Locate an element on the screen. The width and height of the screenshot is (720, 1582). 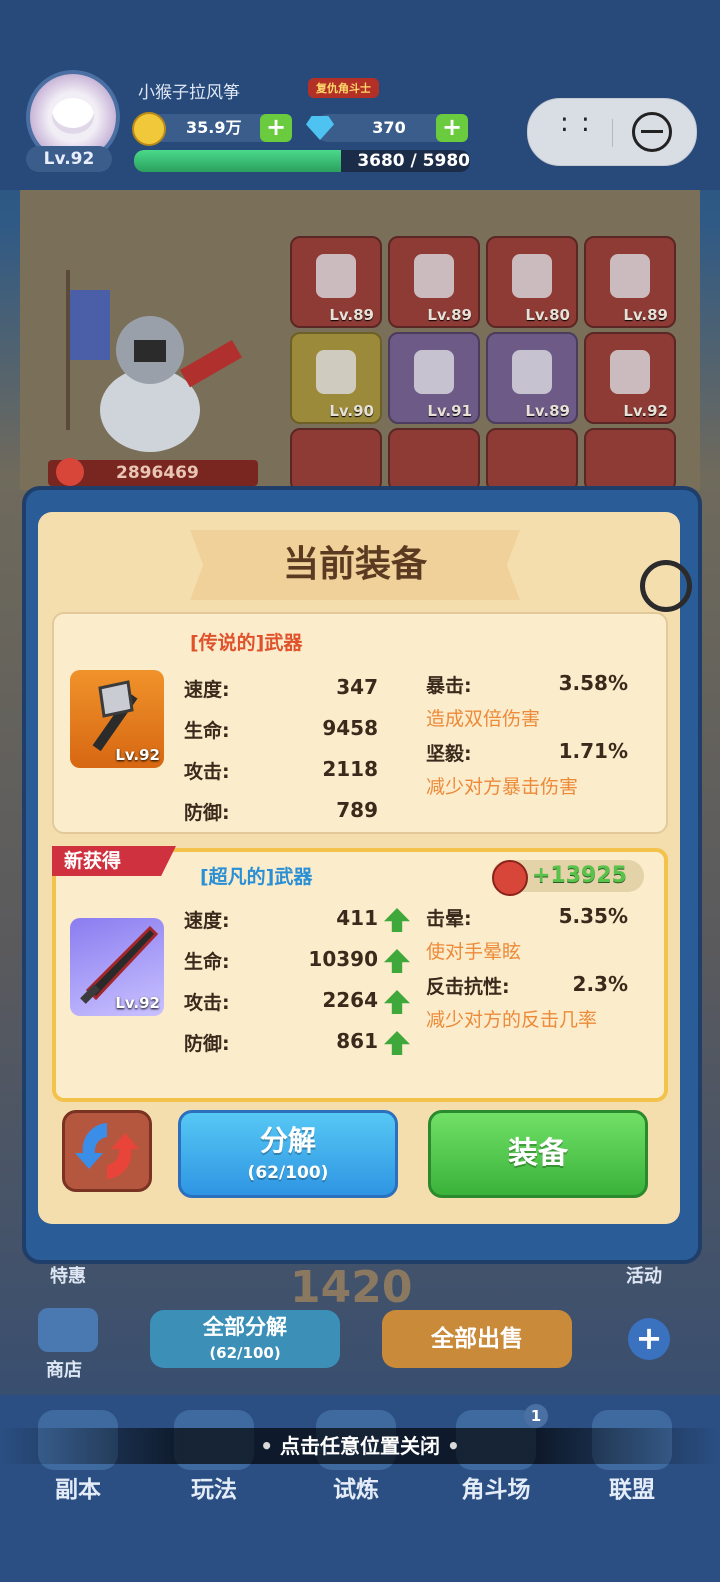
close-hint-text: 点击任意位置关闭 is located at coordinates (360, 1446).